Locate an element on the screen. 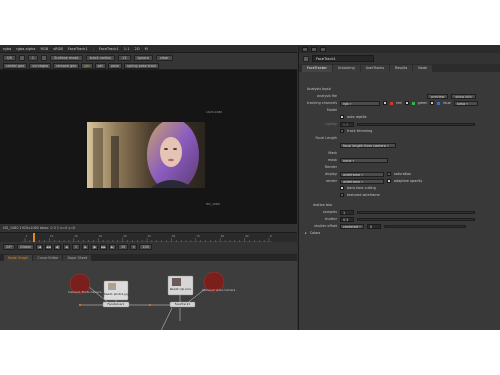 This screenshot has width=500, height=375. range-mode-select: Global is located at coordinates (25, 246).